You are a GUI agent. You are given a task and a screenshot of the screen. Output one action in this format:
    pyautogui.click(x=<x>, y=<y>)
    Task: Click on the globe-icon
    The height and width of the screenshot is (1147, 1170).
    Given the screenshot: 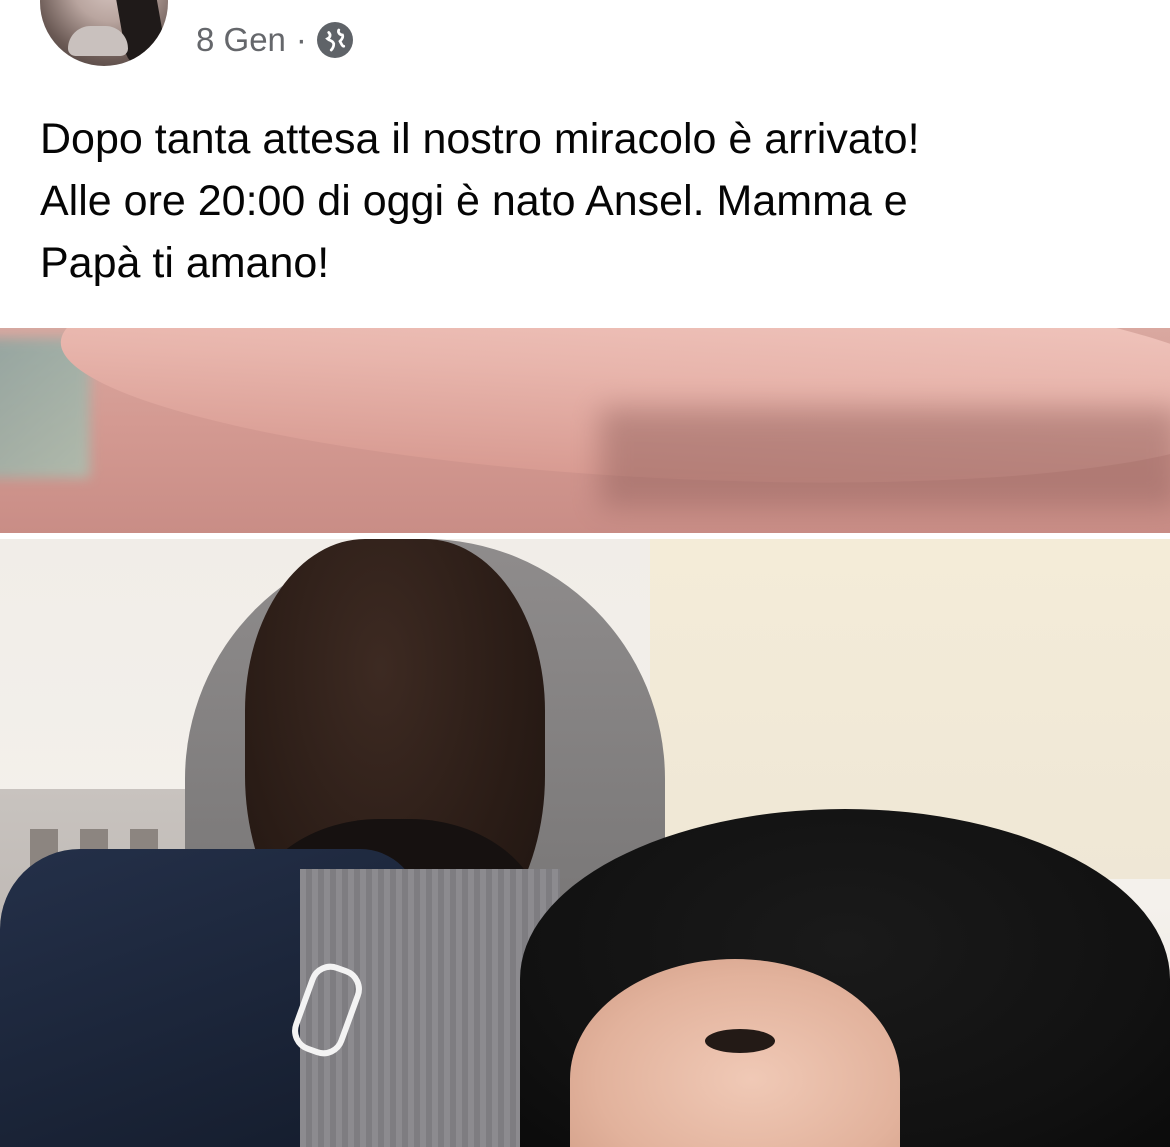 What is the action you would take?
    pyautogui.click(x=334, y=40)
    